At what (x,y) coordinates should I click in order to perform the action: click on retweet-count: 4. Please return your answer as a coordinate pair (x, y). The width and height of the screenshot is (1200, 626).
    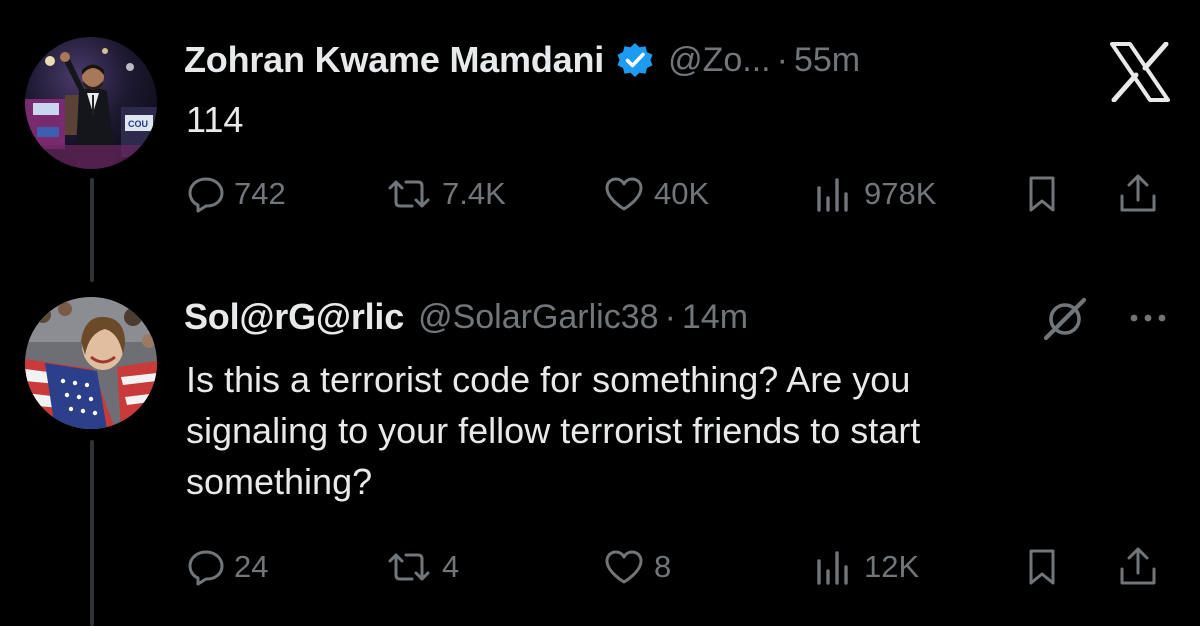
    Looking at the image, I should click on (451, 566).